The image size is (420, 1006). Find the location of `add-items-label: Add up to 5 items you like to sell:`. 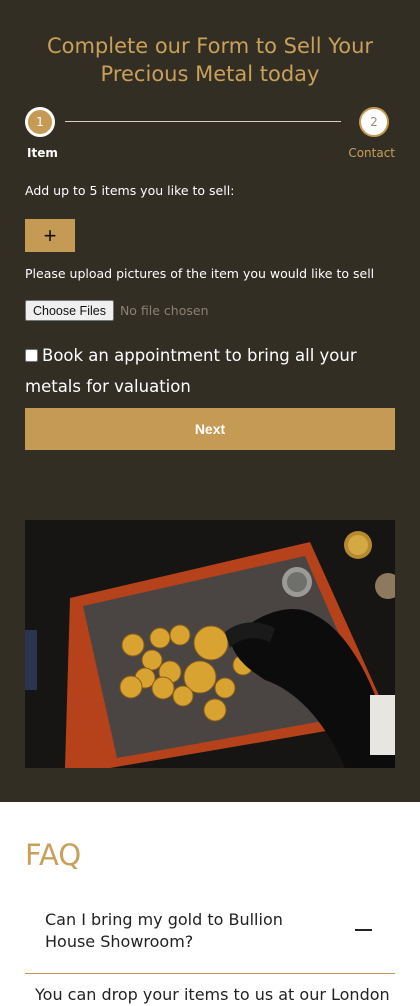

add-items-label: Add up to 5 items you like to sell: is located at coordinates (130, 190).